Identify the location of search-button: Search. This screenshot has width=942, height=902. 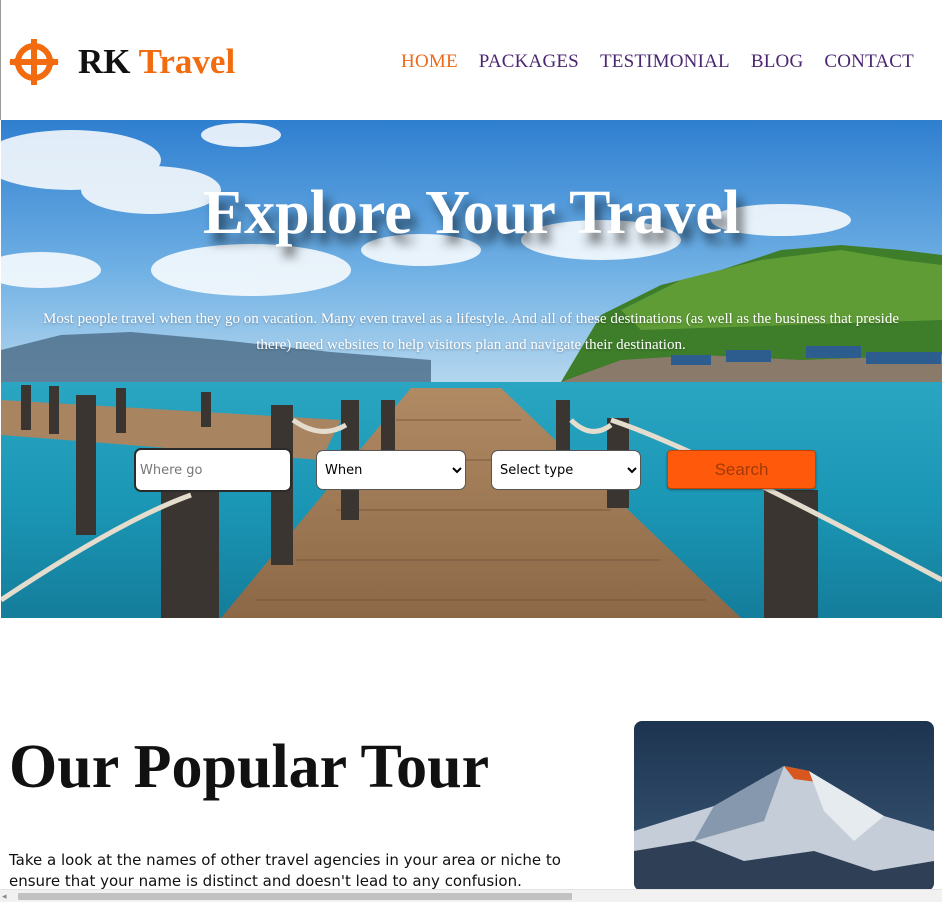
(741, 469).